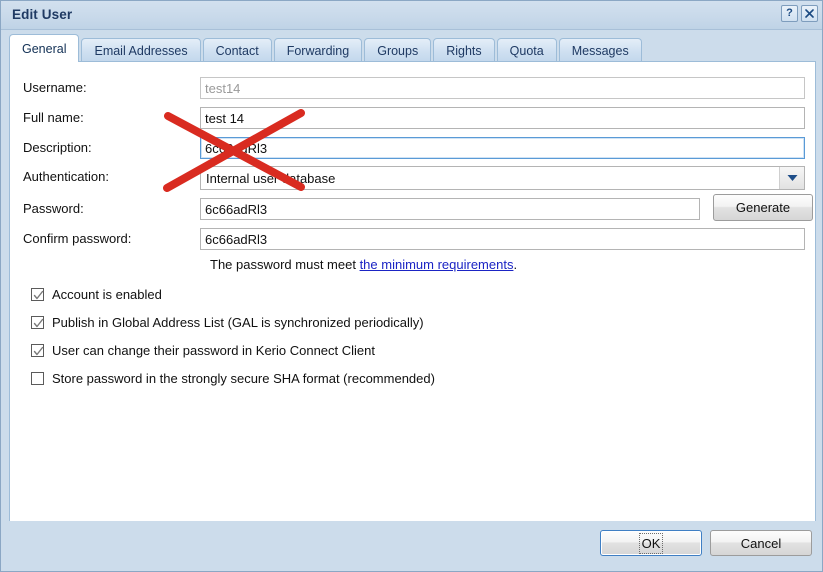  I want to click on tab-label: Forwarding, so click(318, 50).